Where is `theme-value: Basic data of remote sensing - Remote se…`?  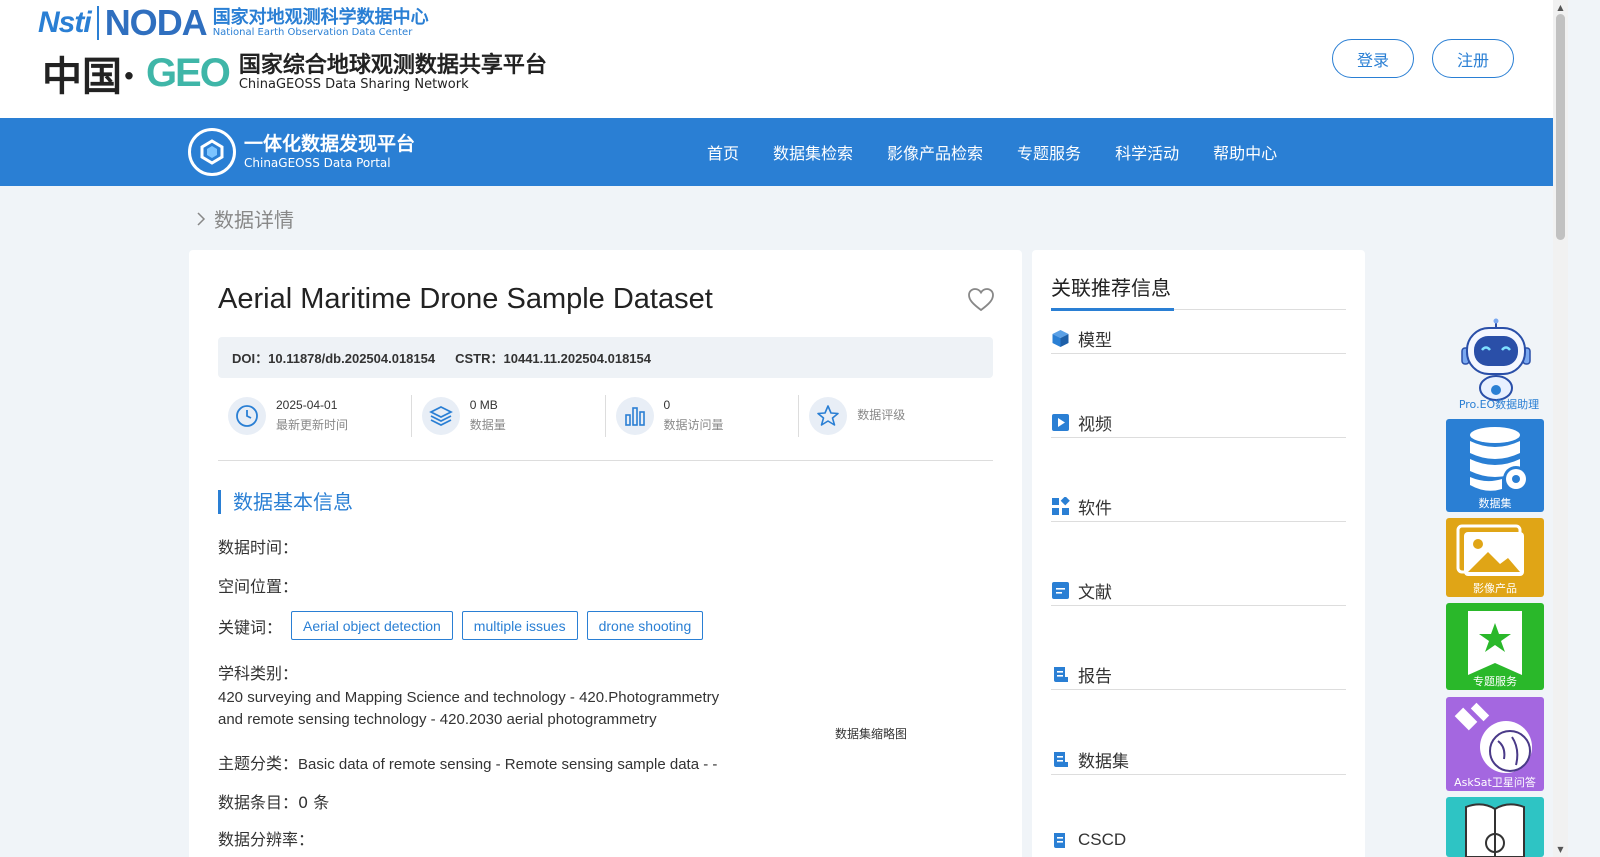 theme-value: Basic data of remote sensing - Remote se… is located at coordinates (508, 764).